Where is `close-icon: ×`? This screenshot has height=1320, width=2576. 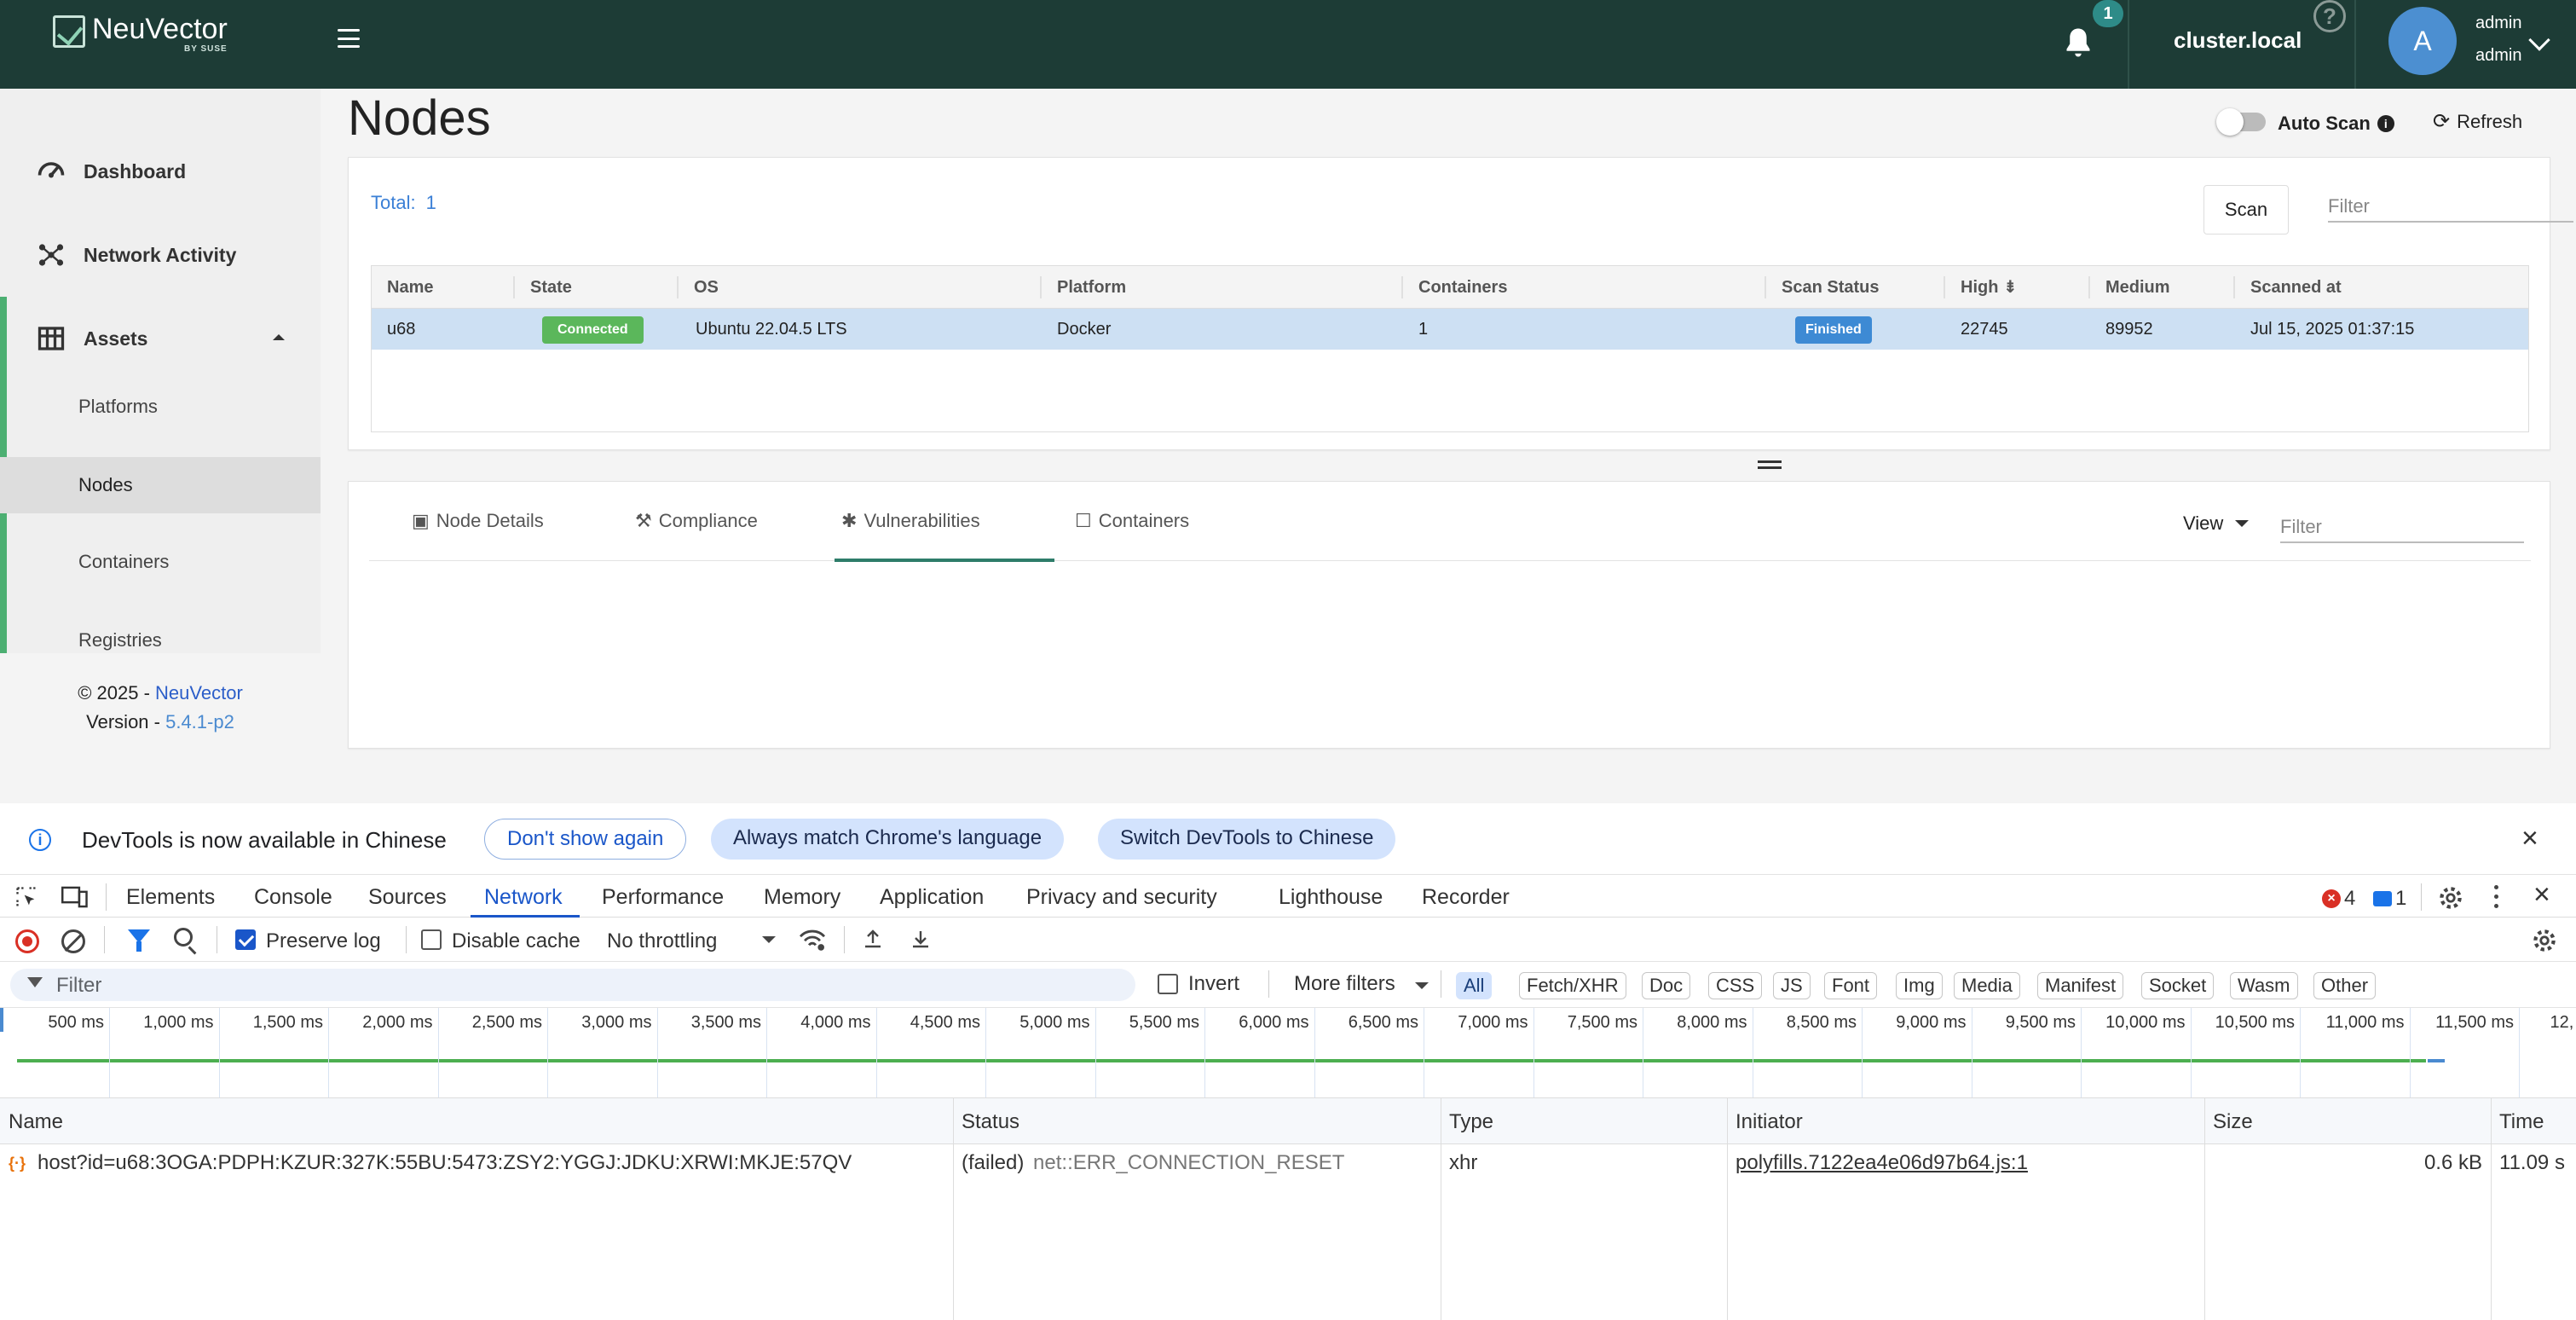
close-icon: × is located at coordinates (2529, 838).